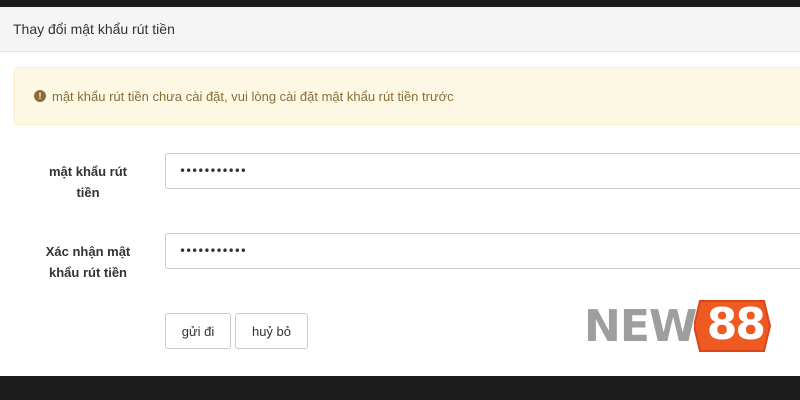 The width and height of the screenshot is (800, 400). I want to click on withdrawal-password-label-line1: mật khẩu rút, so click(87, 171).